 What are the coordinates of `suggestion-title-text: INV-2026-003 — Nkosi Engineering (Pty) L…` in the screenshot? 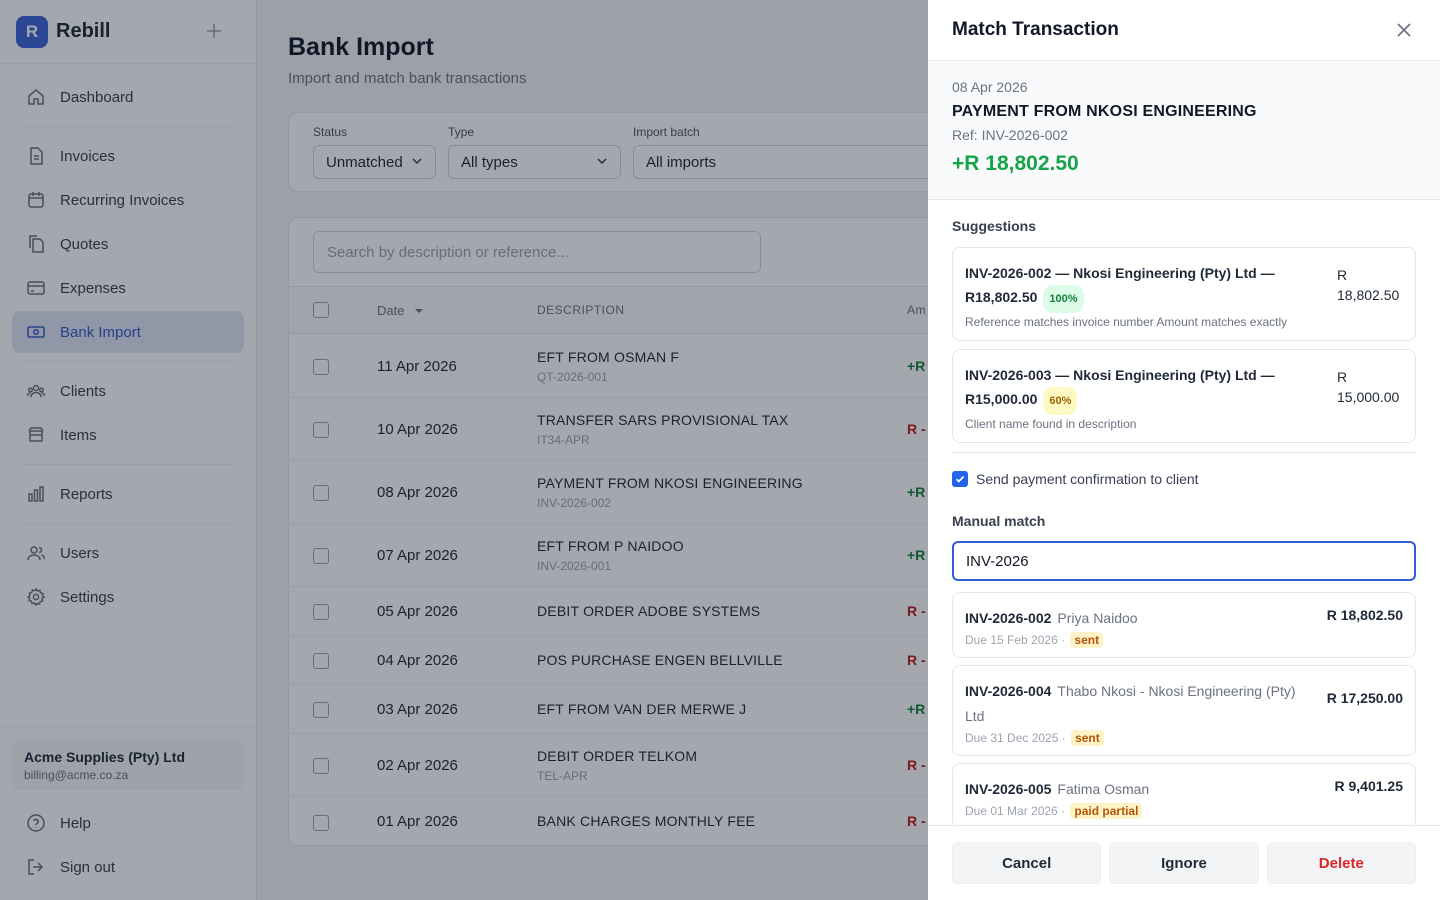 It's located at (1120, 387).